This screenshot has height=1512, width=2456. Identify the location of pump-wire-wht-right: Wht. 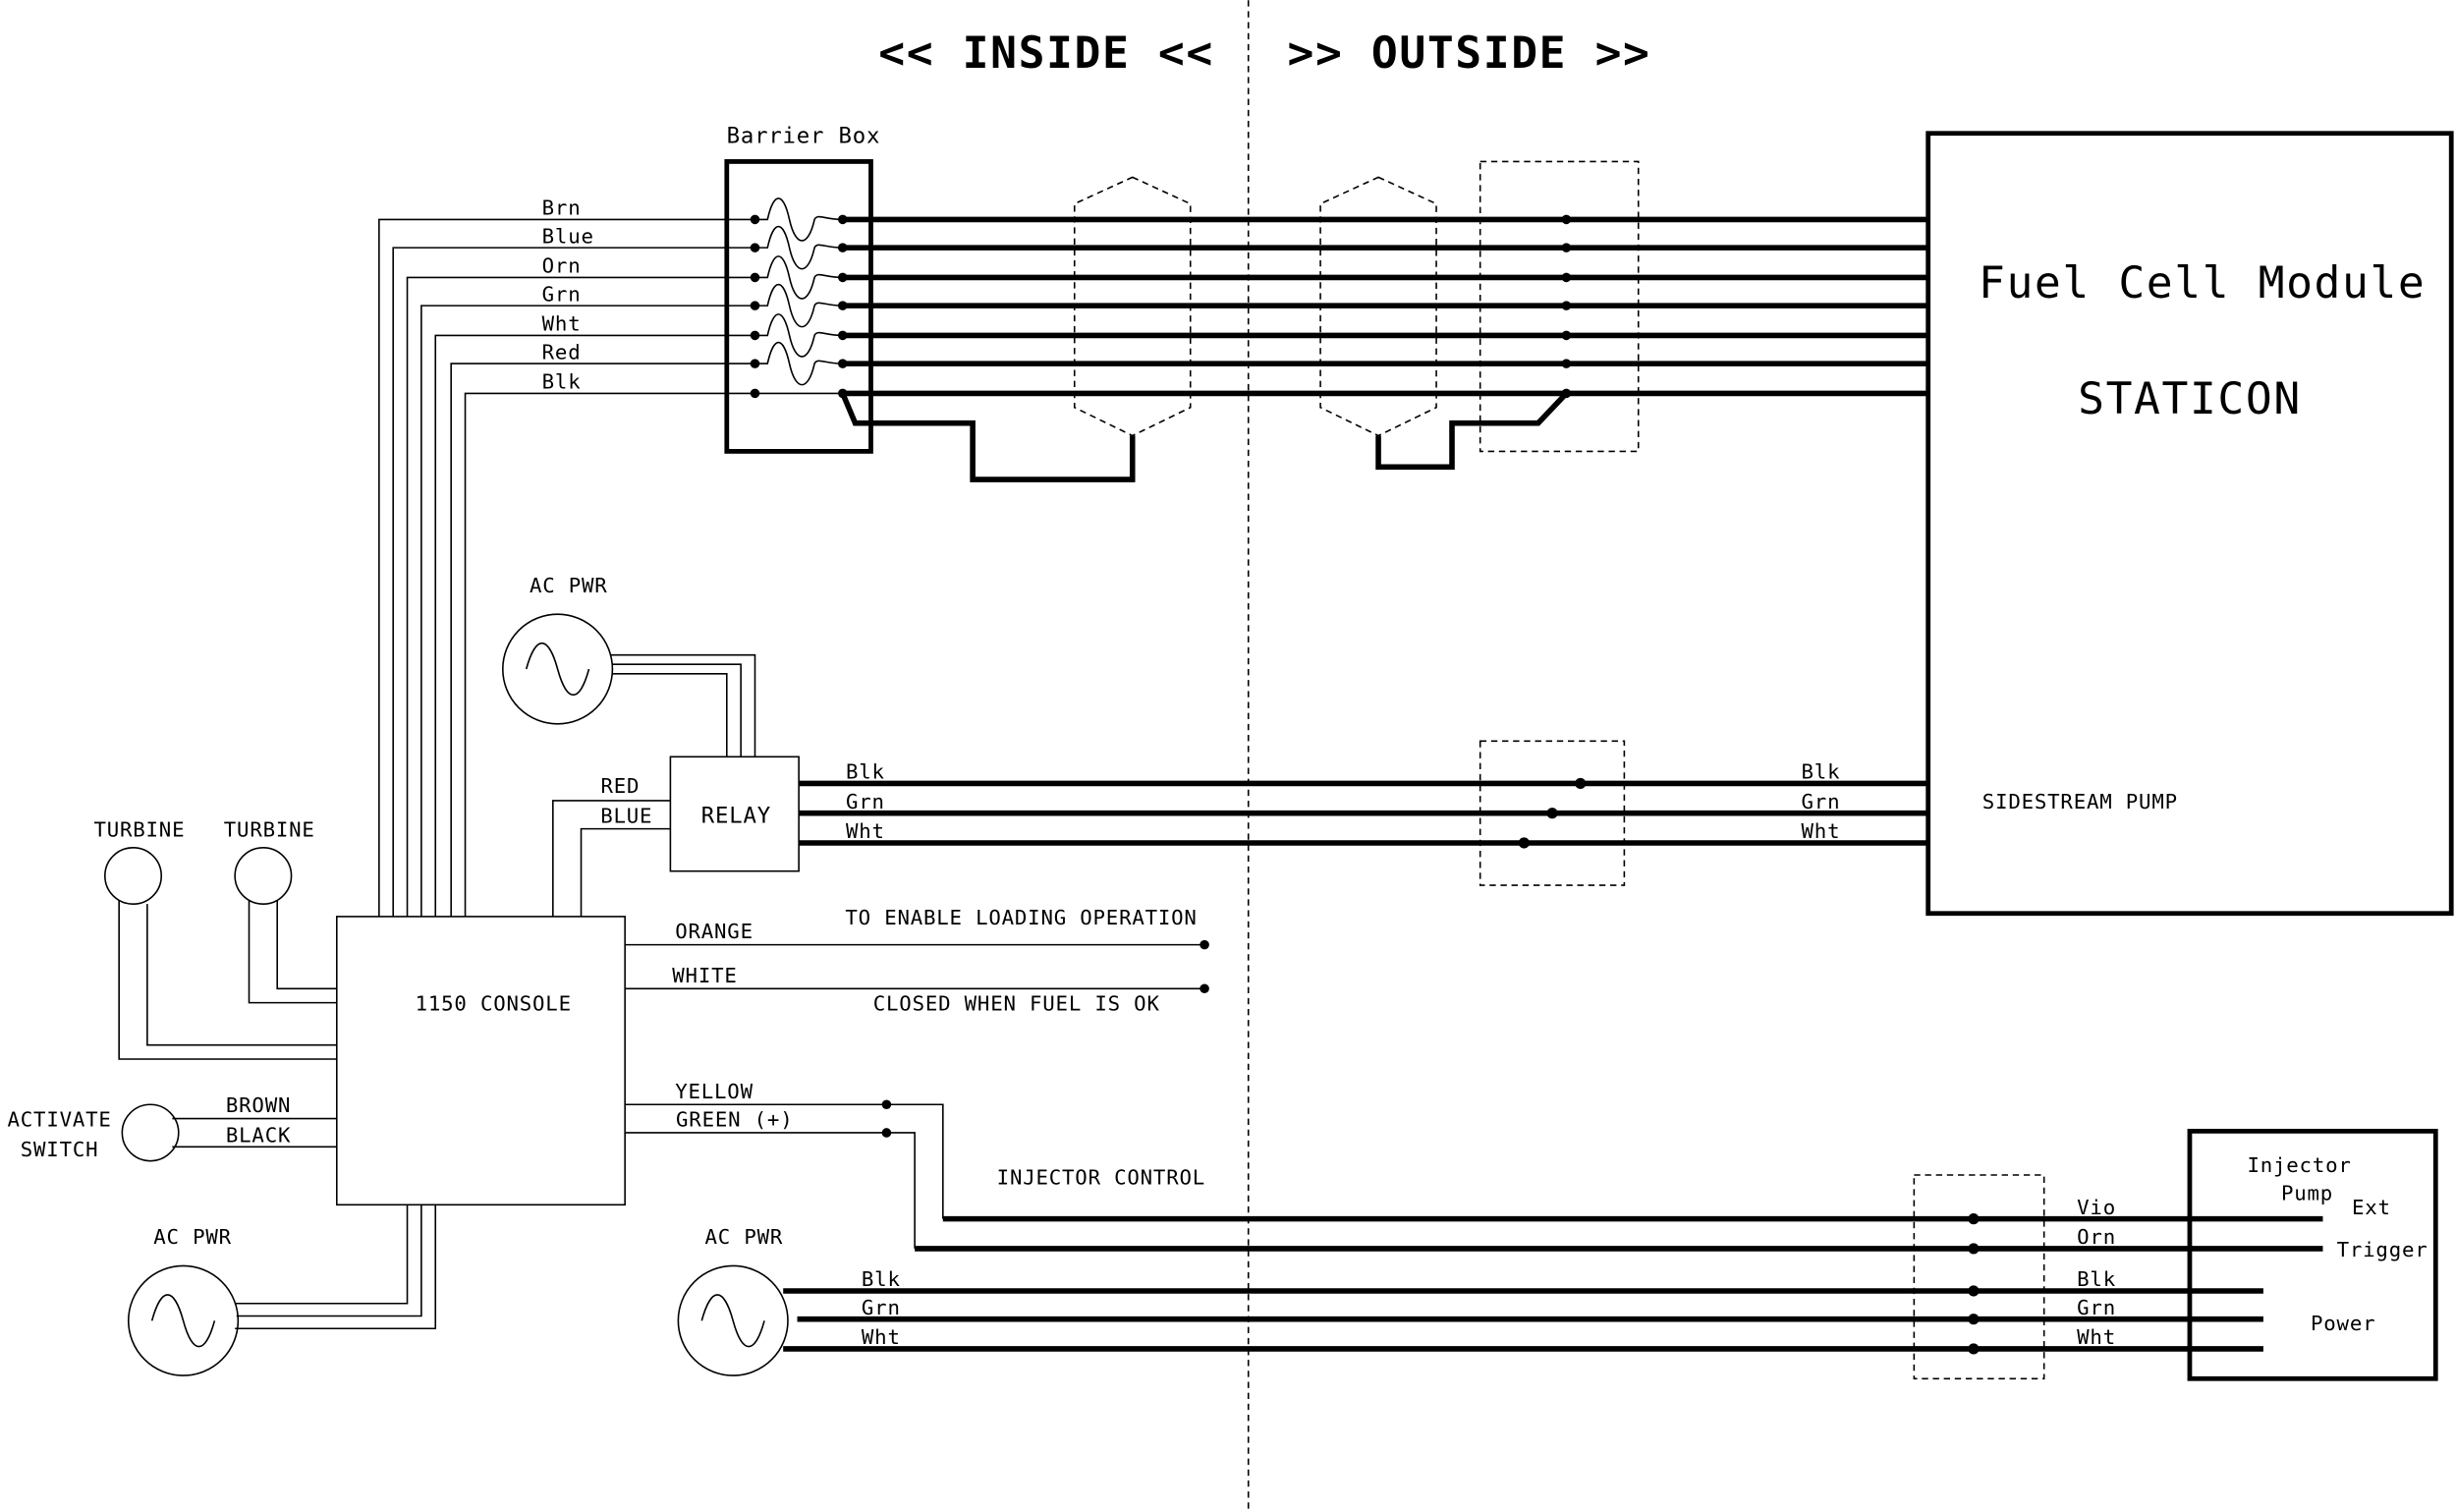
(1821, 831).